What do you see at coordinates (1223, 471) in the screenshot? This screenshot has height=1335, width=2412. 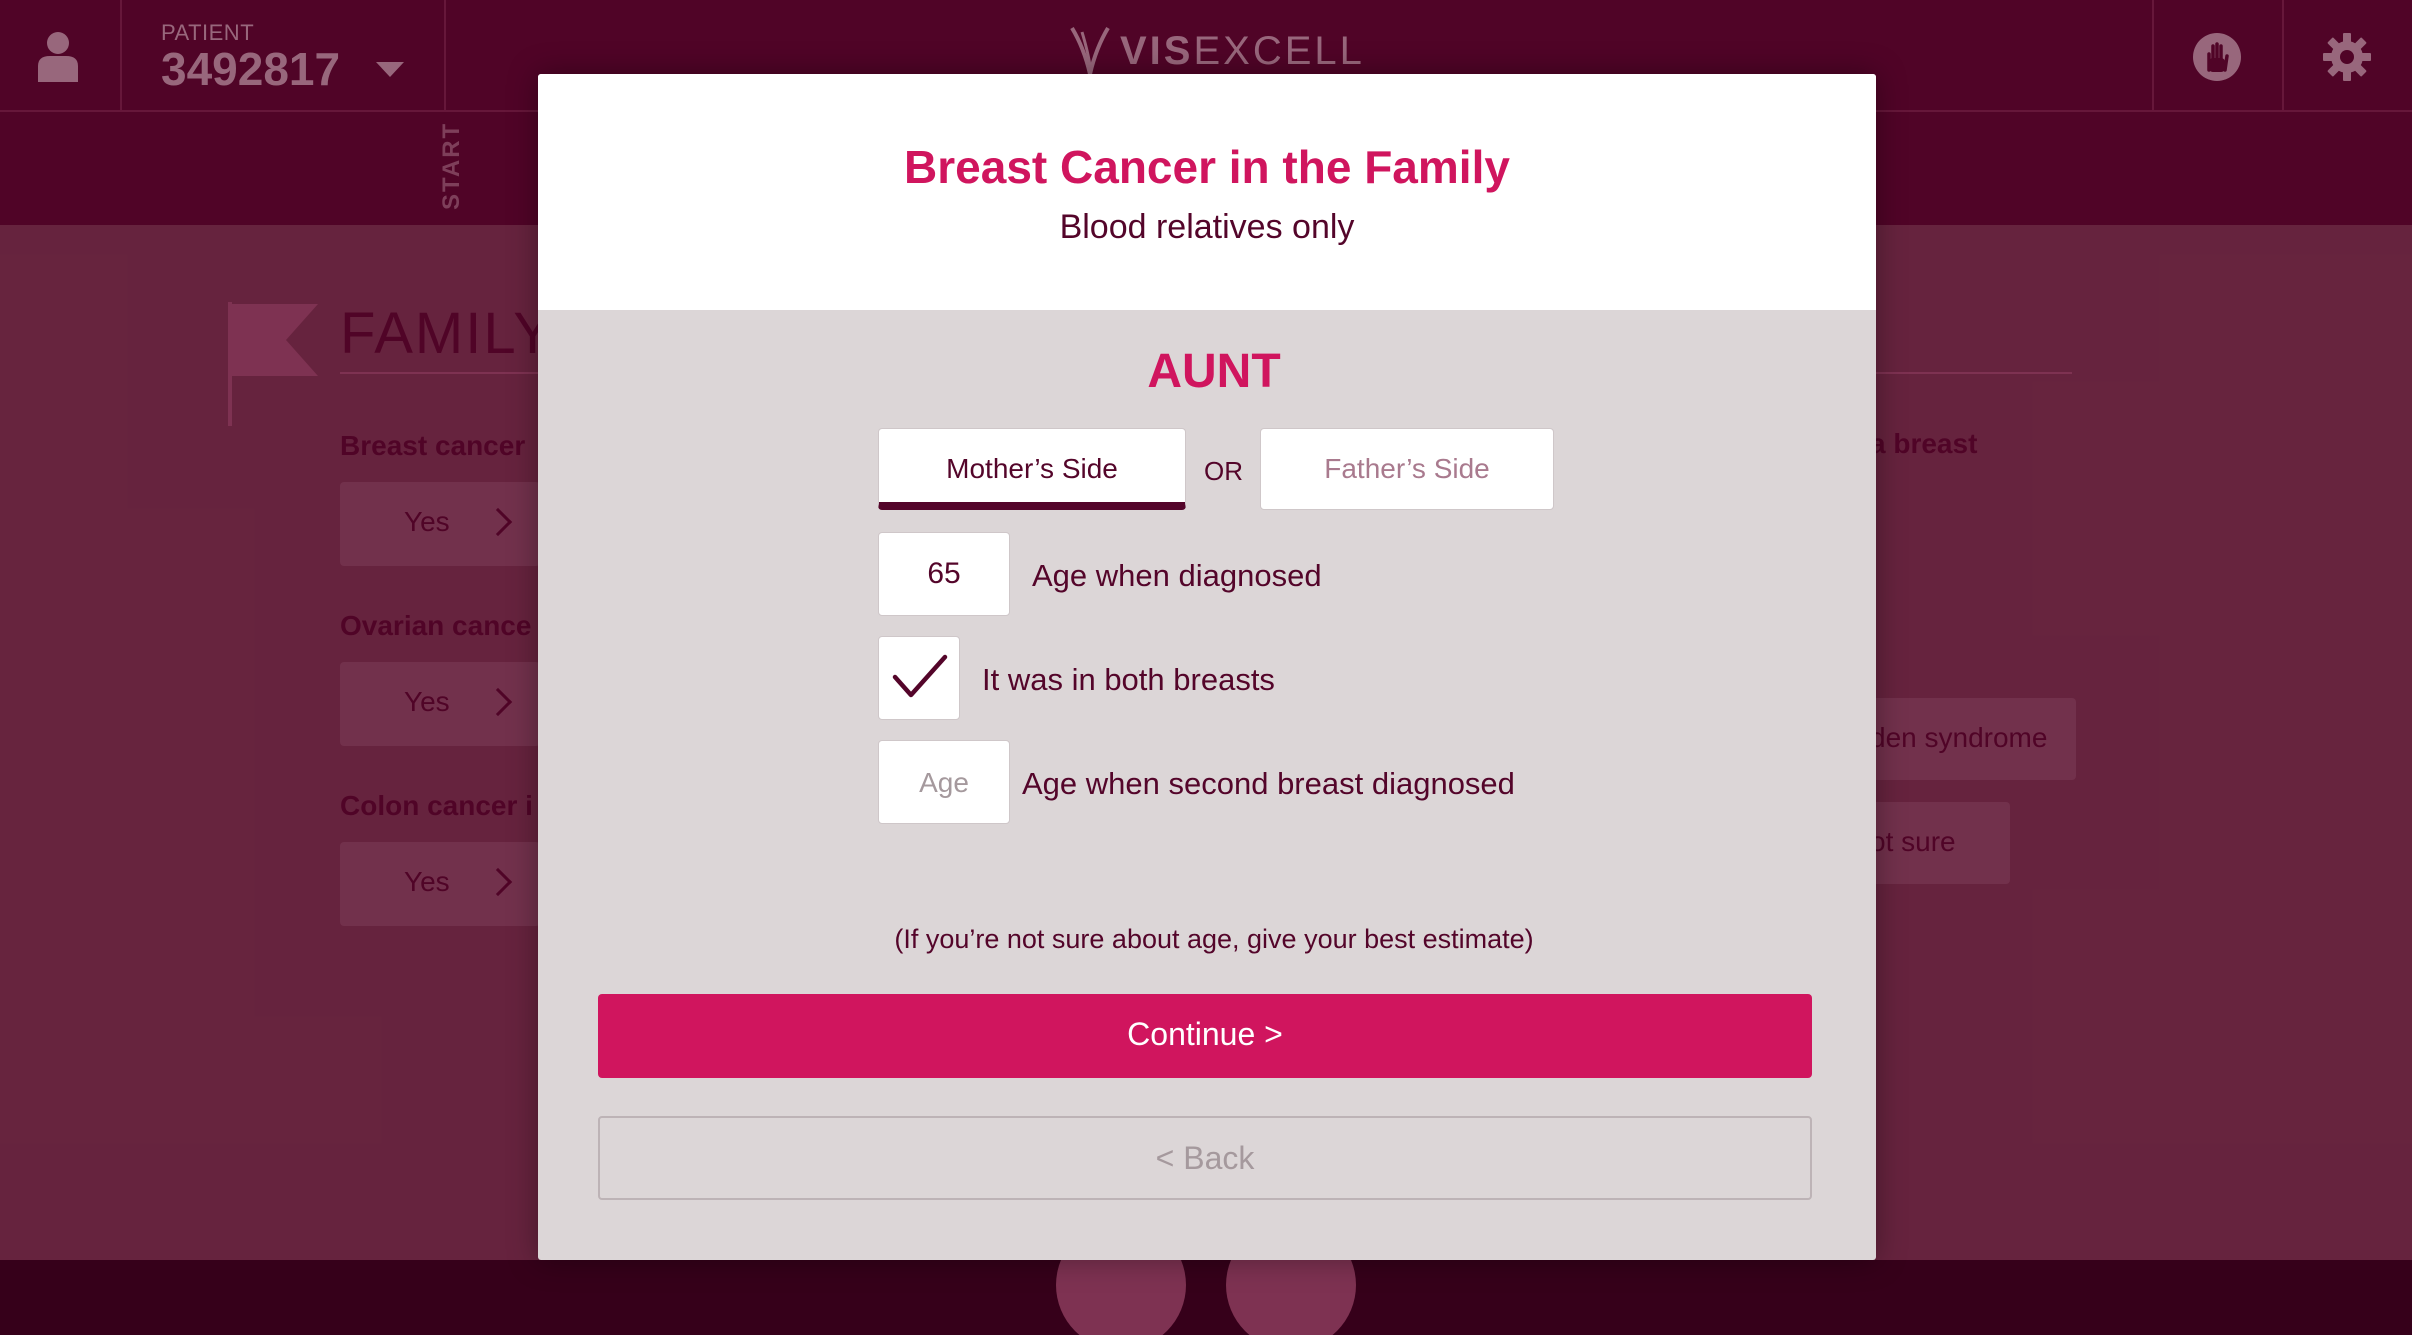 I see `or-label: OR` at bounding box center [1223, 471].